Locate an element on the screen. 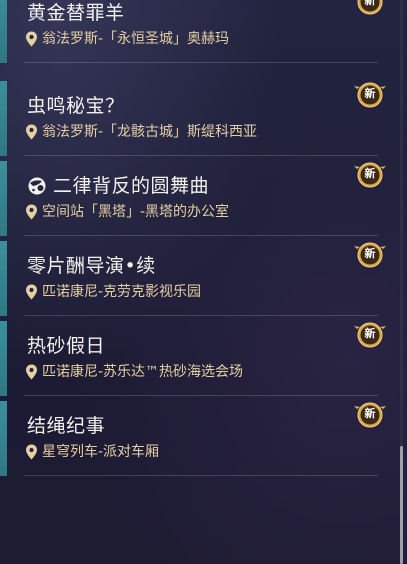 Image resolution: width=407 pixels, height=564 pixels. scrollbar-thumb is located at coordinates (401, 505).